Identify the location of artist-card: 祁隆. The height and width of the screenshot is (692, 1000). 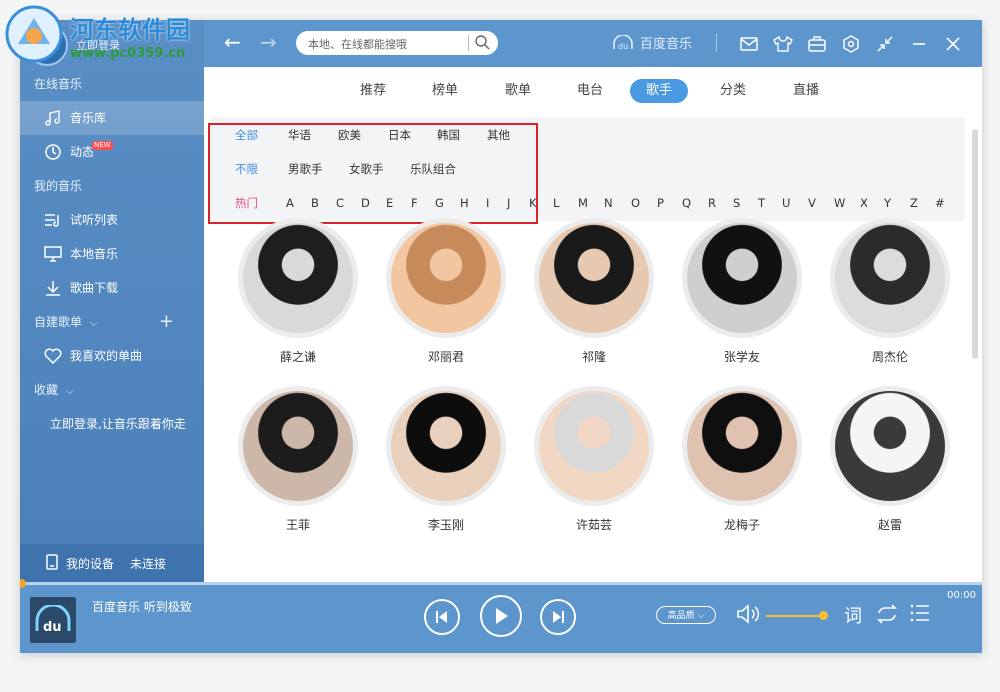
(594, 291).